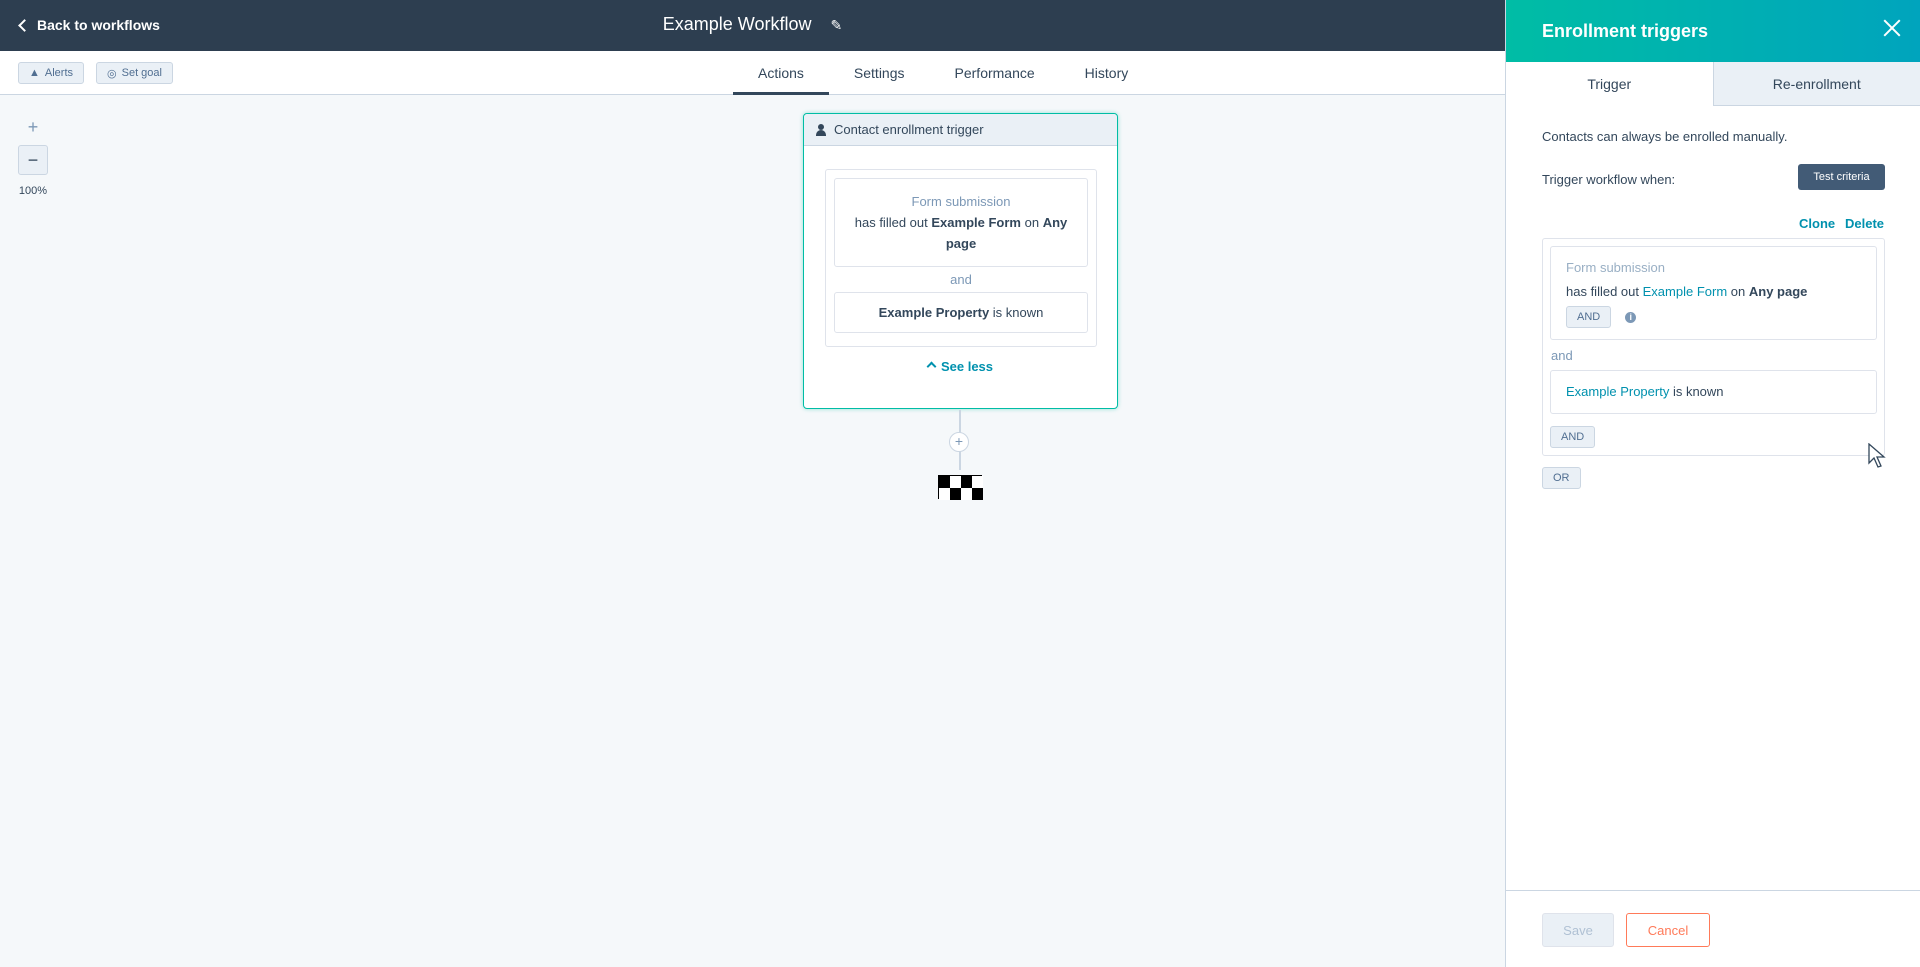  I want to click on group-and-button: AND, so click(1573, 437).